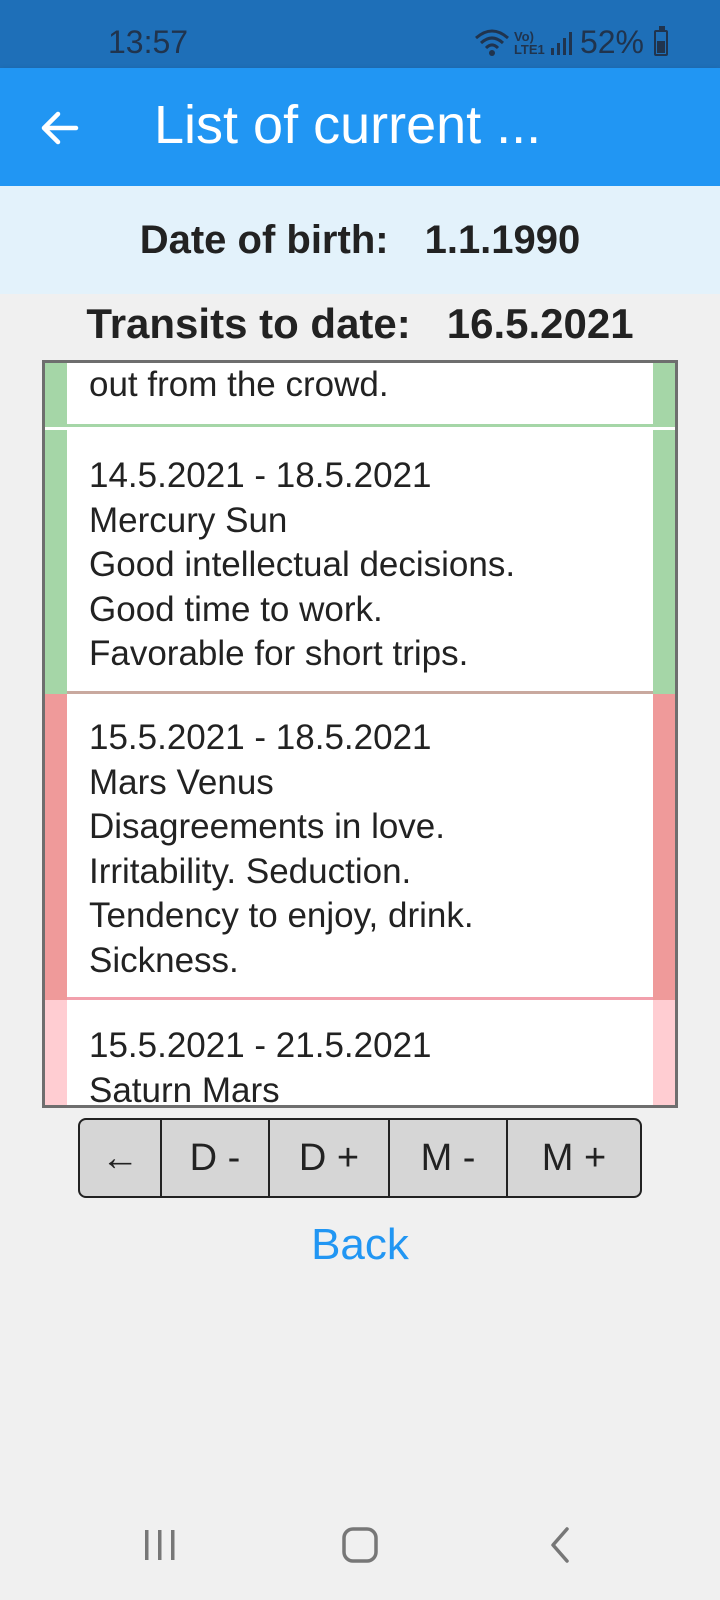  I want to click on battery-percent: 52%, so click(611, 42).